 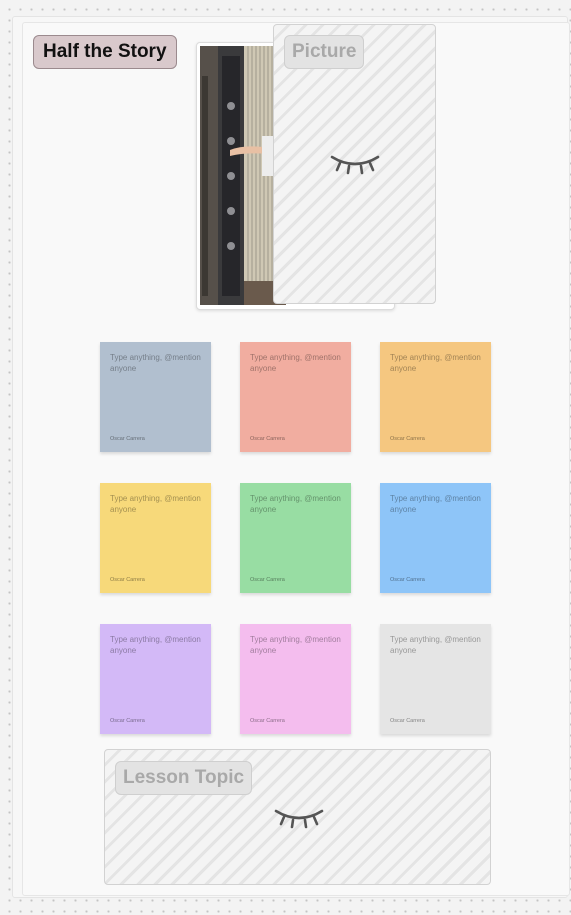 What do you see at coordinates (105, 52) in the screenshot?
I see `board-title: Half the Story` at bounding box center [105, 52].